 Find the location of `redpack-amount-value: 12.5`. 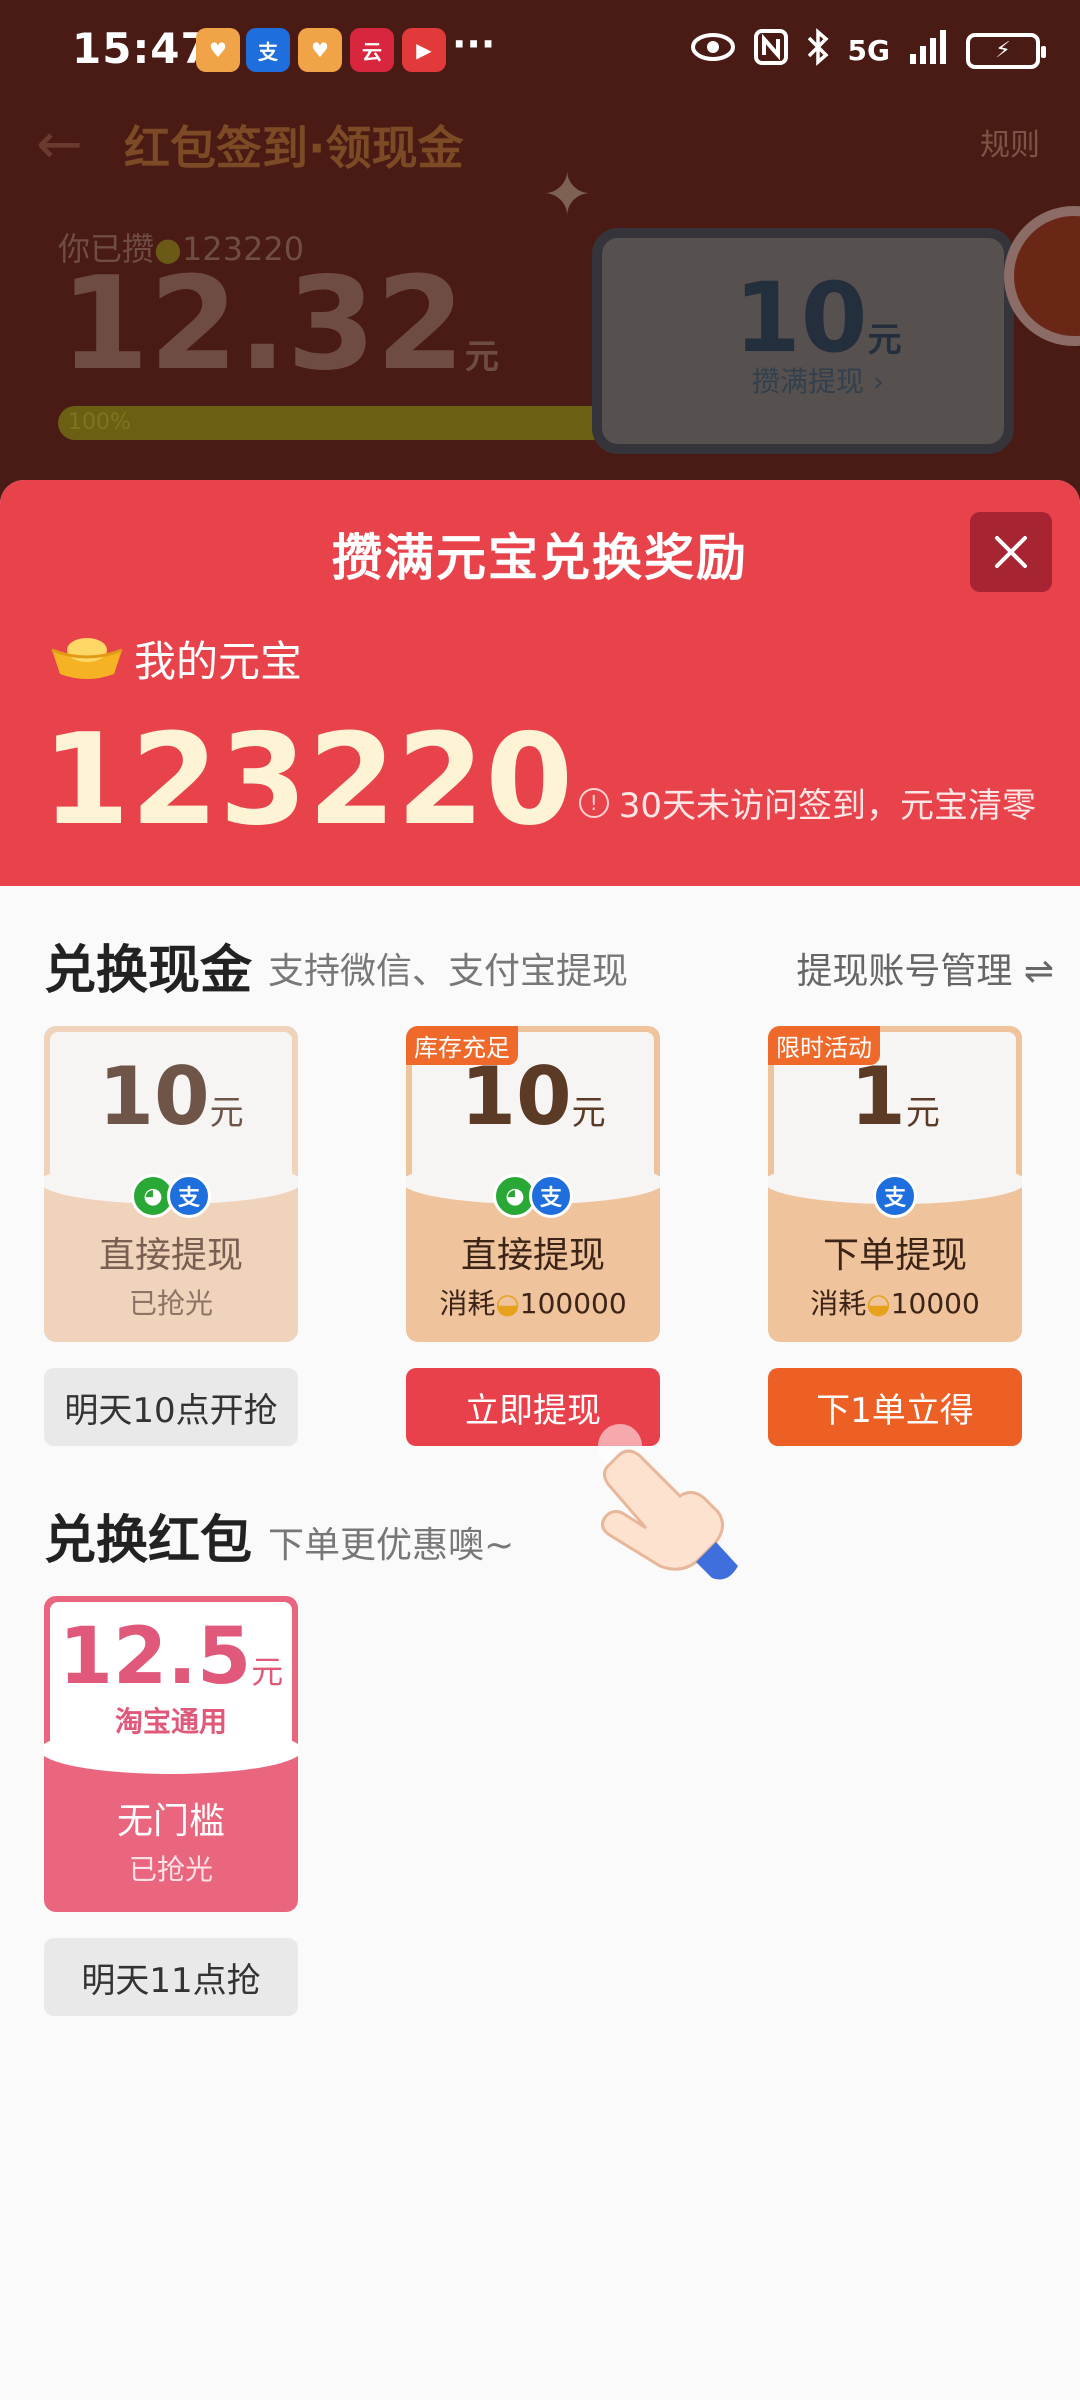

redpack-amount-value: 12.5 is located at coordinates (155, 1657).